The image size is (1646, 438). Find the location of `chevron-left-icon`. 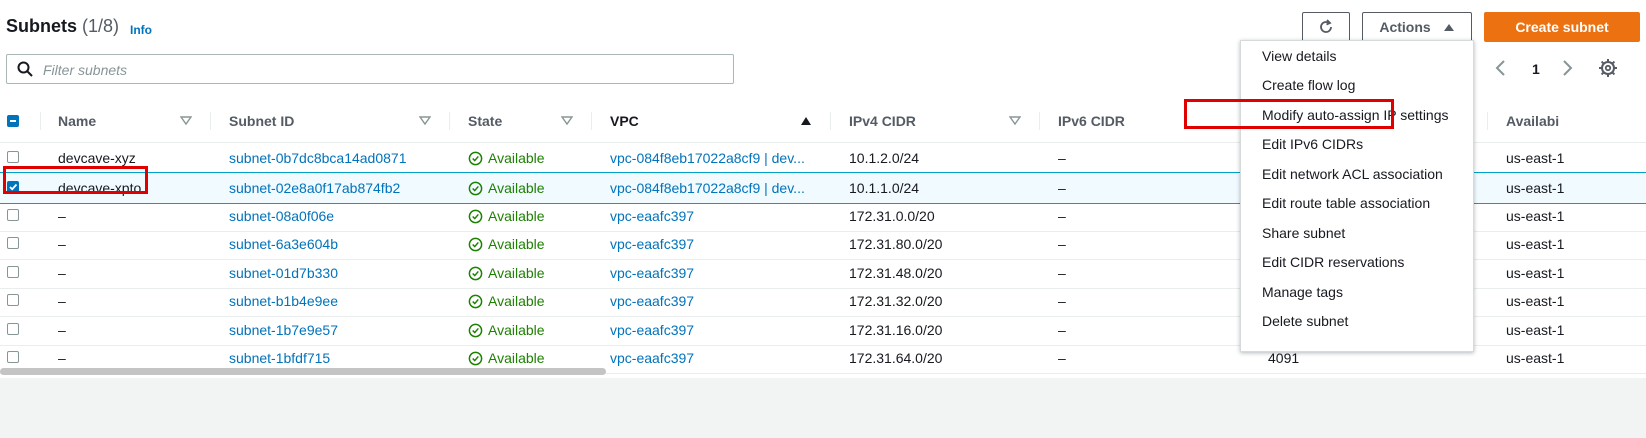

chevron-left-icon is located at coordinates (1501, 68).